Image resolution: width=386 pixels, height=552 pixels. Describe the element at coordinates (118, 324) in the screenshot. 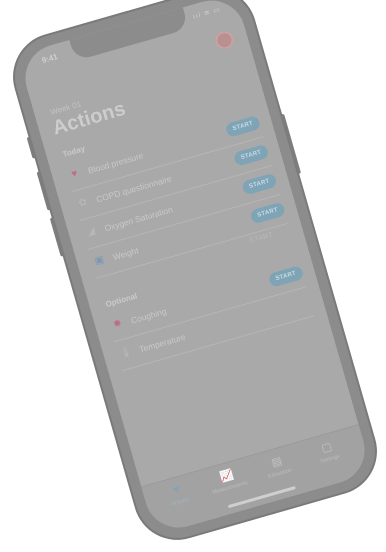

I see `virus-icon: ✹` at that location.